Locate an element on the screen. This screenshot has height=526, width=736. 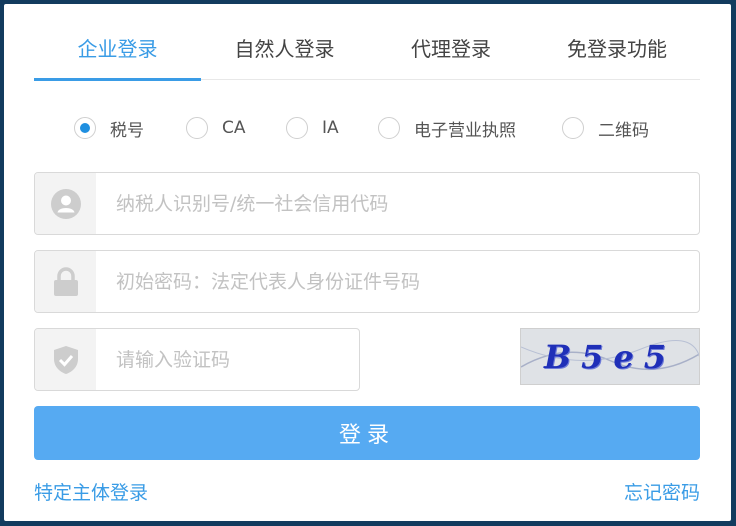
radio-tax-number: 税号 is located at coordinates (109, 128).